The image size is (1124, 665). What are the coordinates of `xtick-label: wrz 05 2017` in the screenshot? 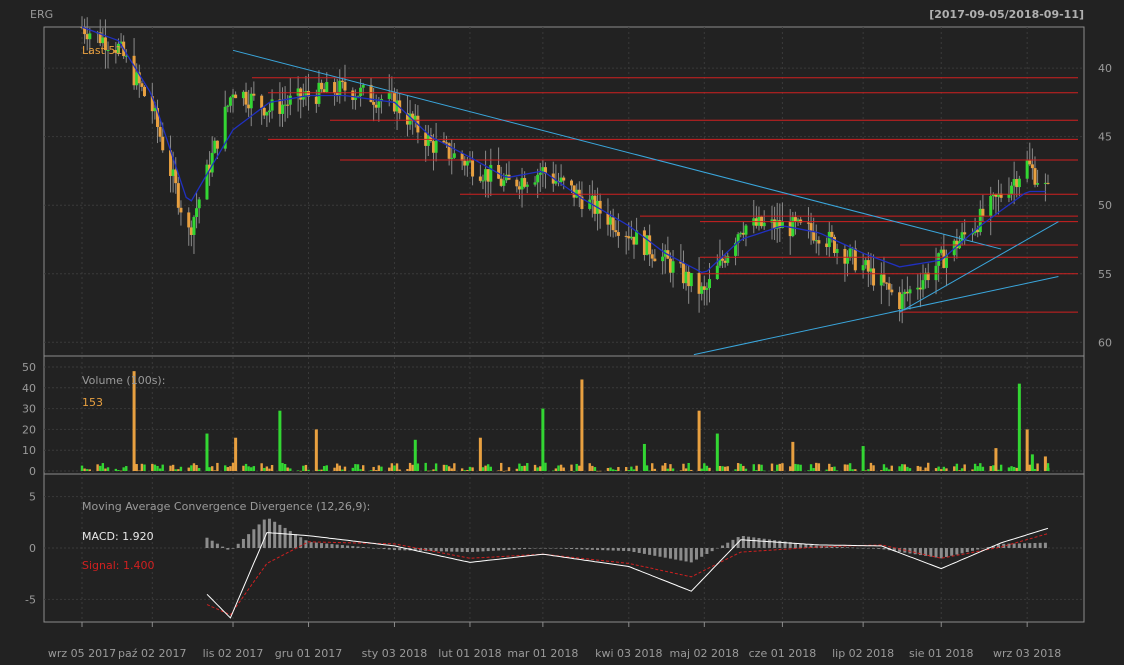 It's located at (82, 653).